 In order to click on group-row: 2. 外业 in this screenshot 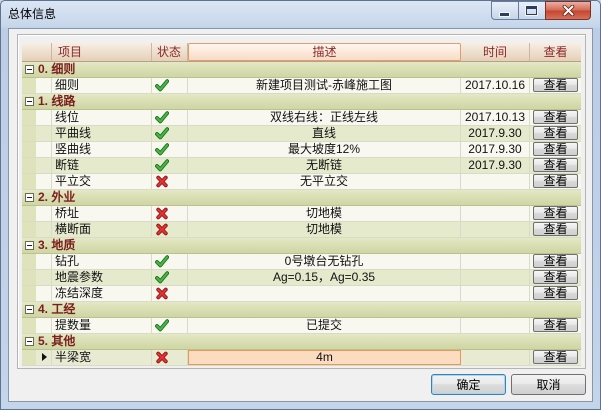, I will do `click(301, 198)`.